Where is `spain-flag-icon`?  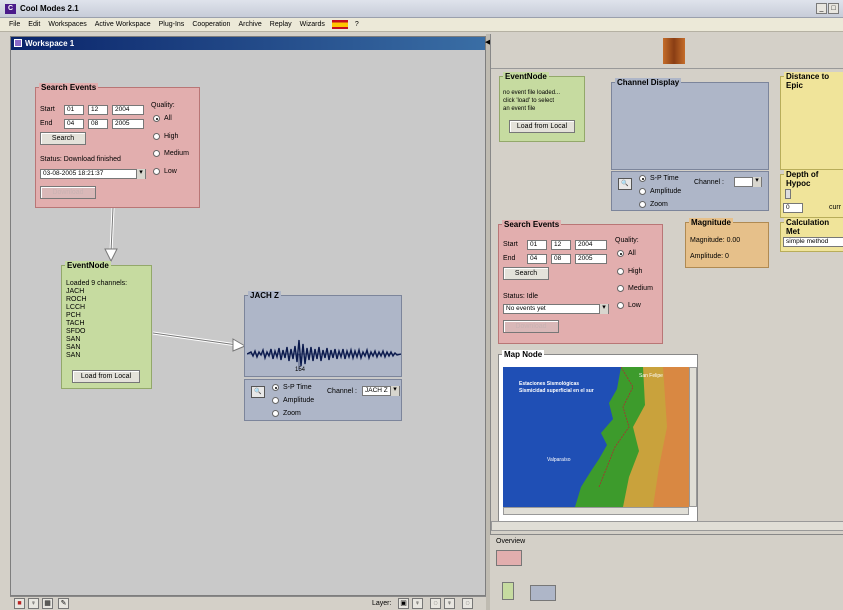 spain-flag-icon is located at coordinates (339, 24).